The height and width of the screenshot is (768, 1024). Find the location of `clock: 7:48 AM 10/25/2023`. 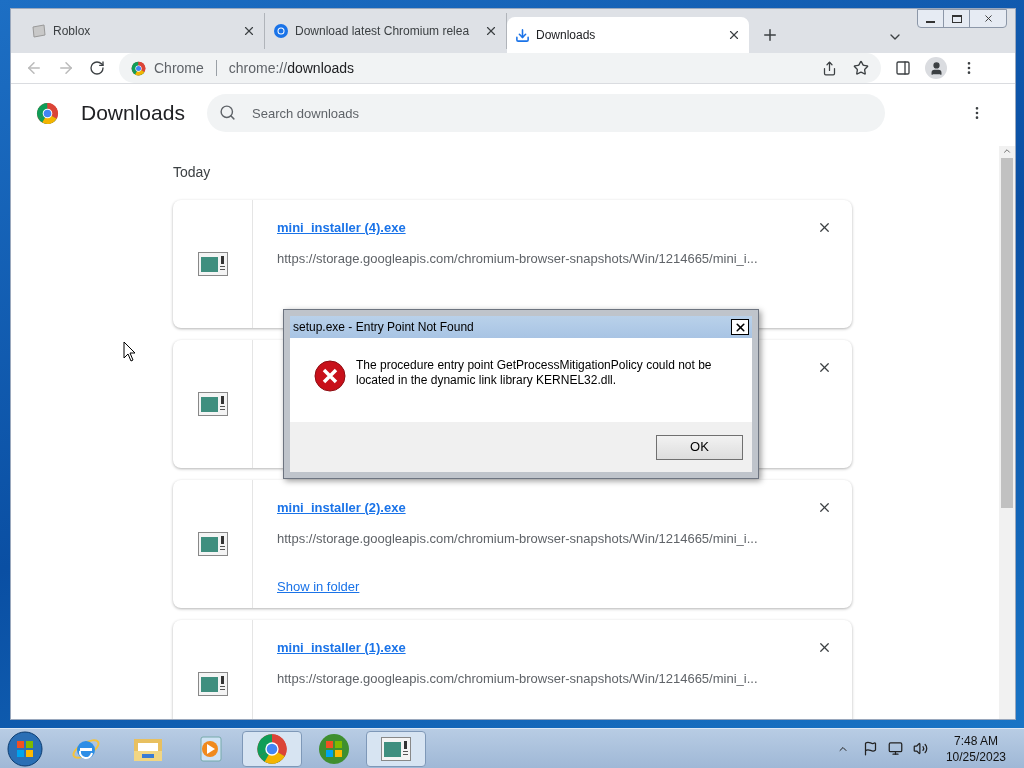

clock: 7:48 AM 10/25/2023 is located at coordinates (975, 748).